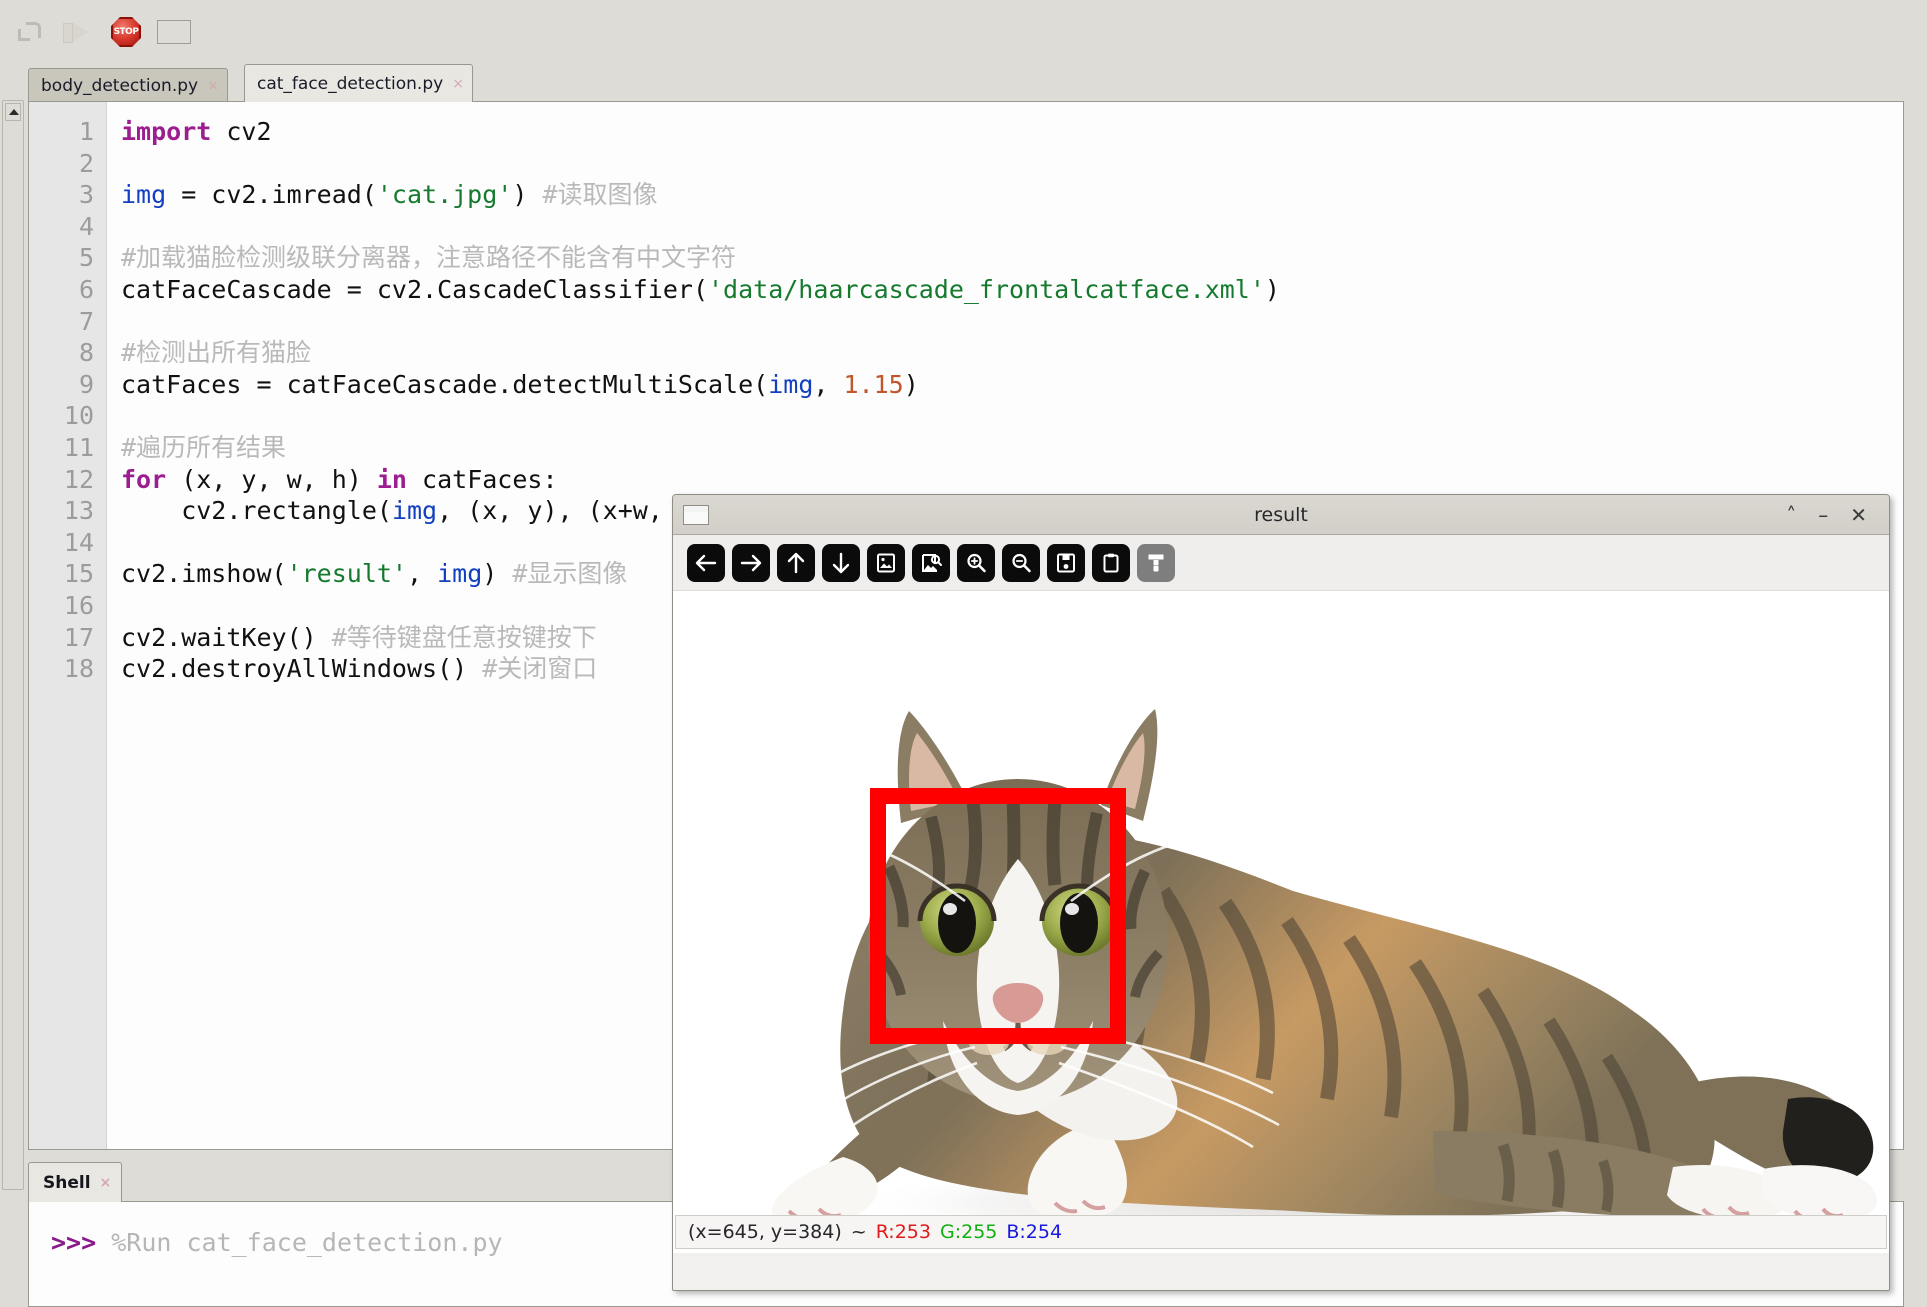 The height and width of the screenshot is (1307, 1927). I want to click on result-window-title: result, so click(1281, 514).